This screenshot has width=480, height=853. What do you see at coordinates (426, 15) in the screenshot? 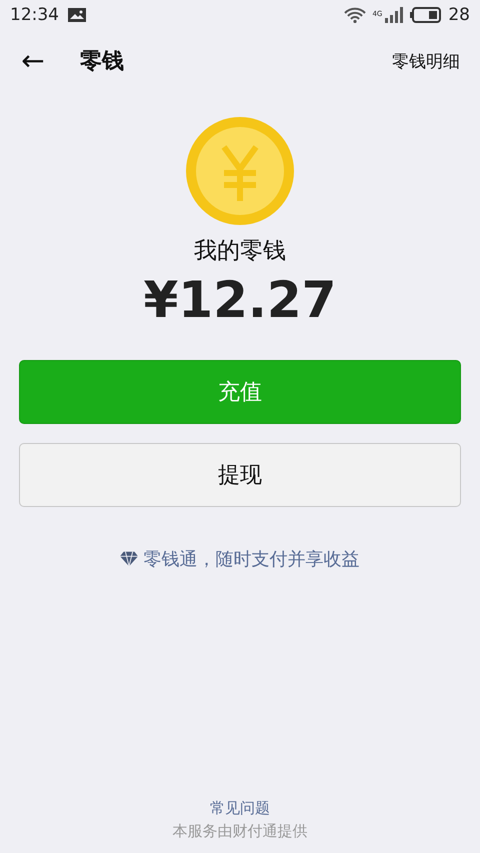
I see `battery-icon` at bounding box center [426, 15].